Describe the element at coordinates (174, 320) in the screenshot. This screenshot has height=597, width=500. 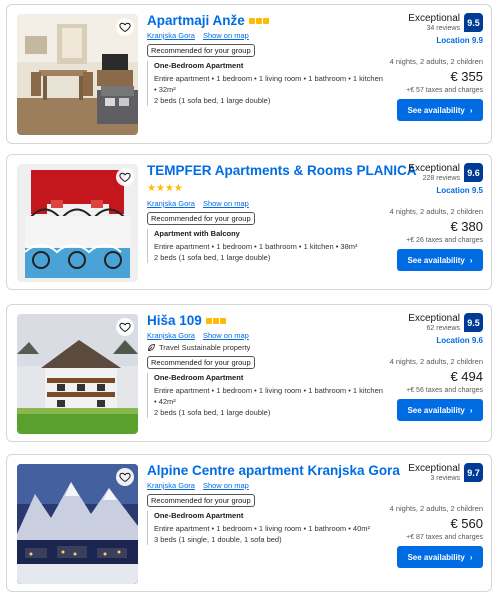
I see `property-title: Hiša 109` at that location.